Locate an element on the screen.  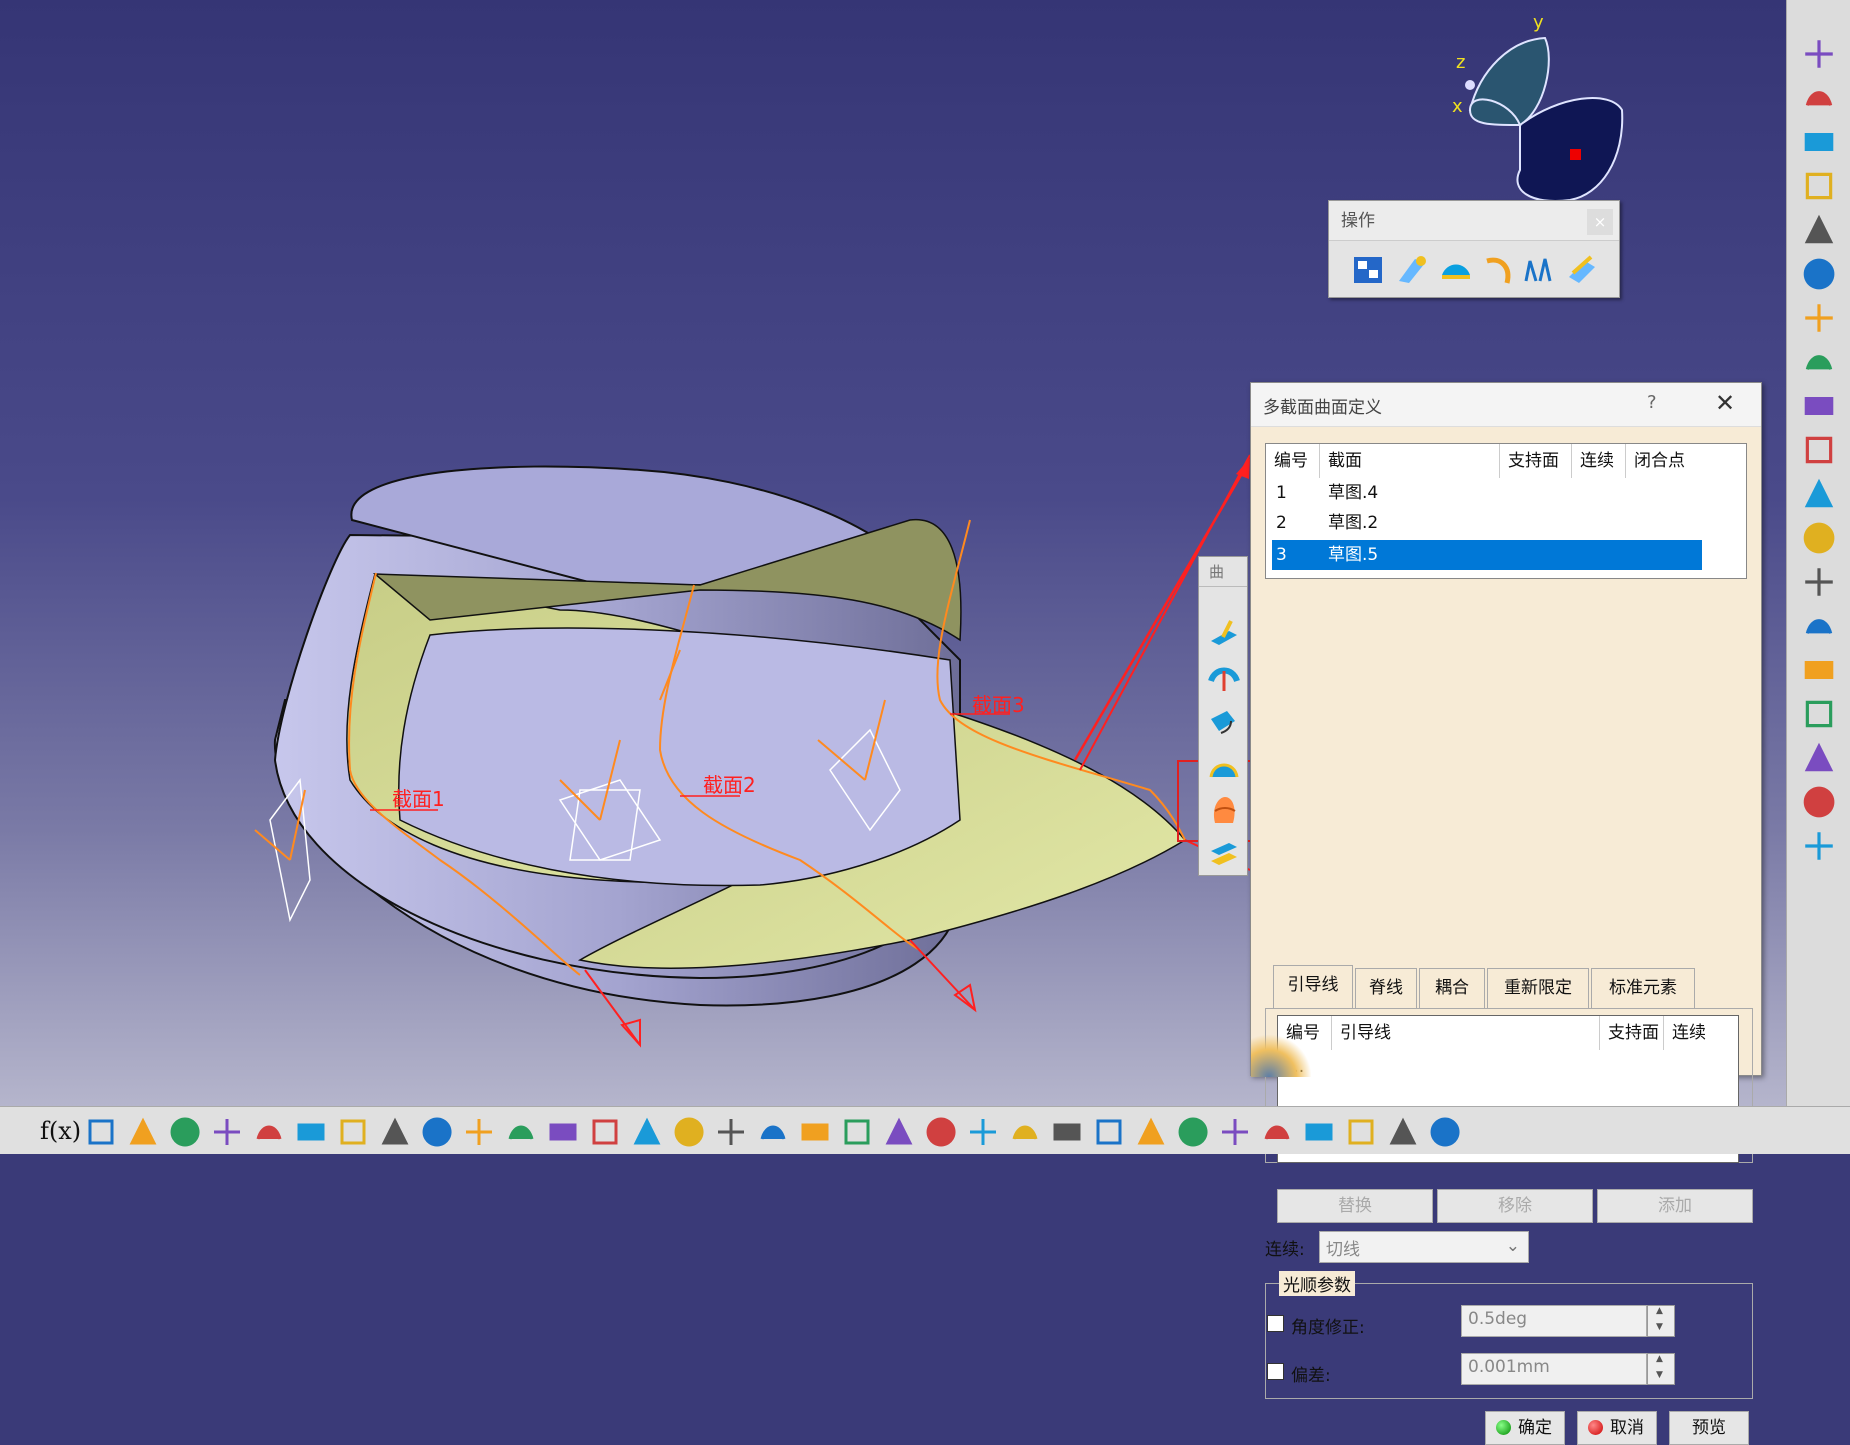
deviation-input: 0.001mm is located at coordinates (1554, 1369).